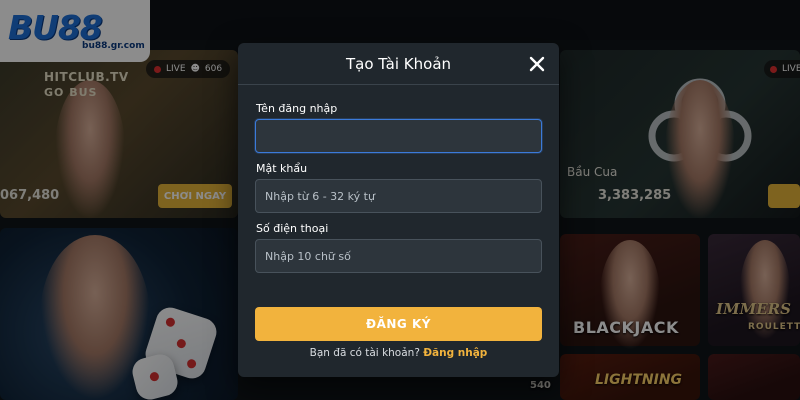 Image resolution: width=800 pixels, height=400 pixels. What do you see at coordinates (455, 353) in the screenshot?
I see `login-link: Đăng nhập` at bounding box center [455, 353].